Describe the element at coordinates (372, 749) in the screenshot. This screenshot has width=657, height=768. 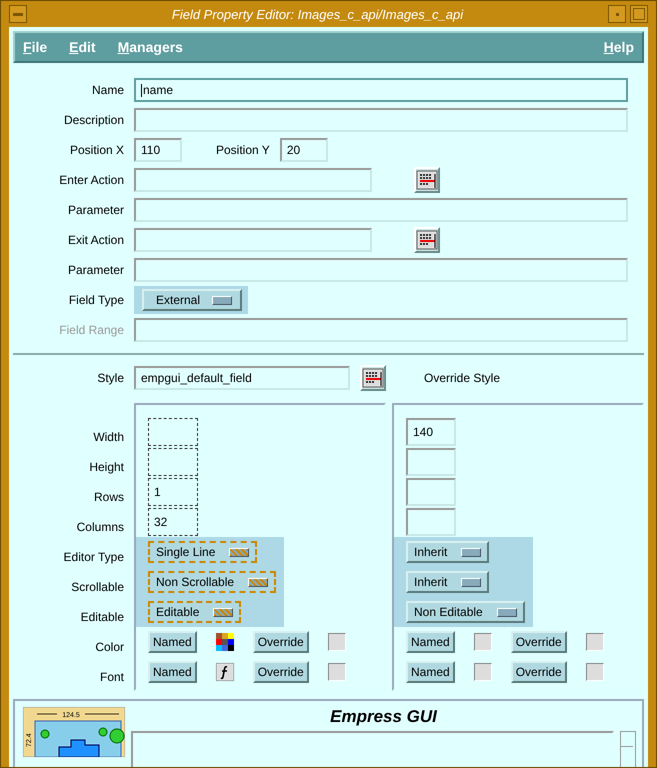
I see `text-area` at that location.